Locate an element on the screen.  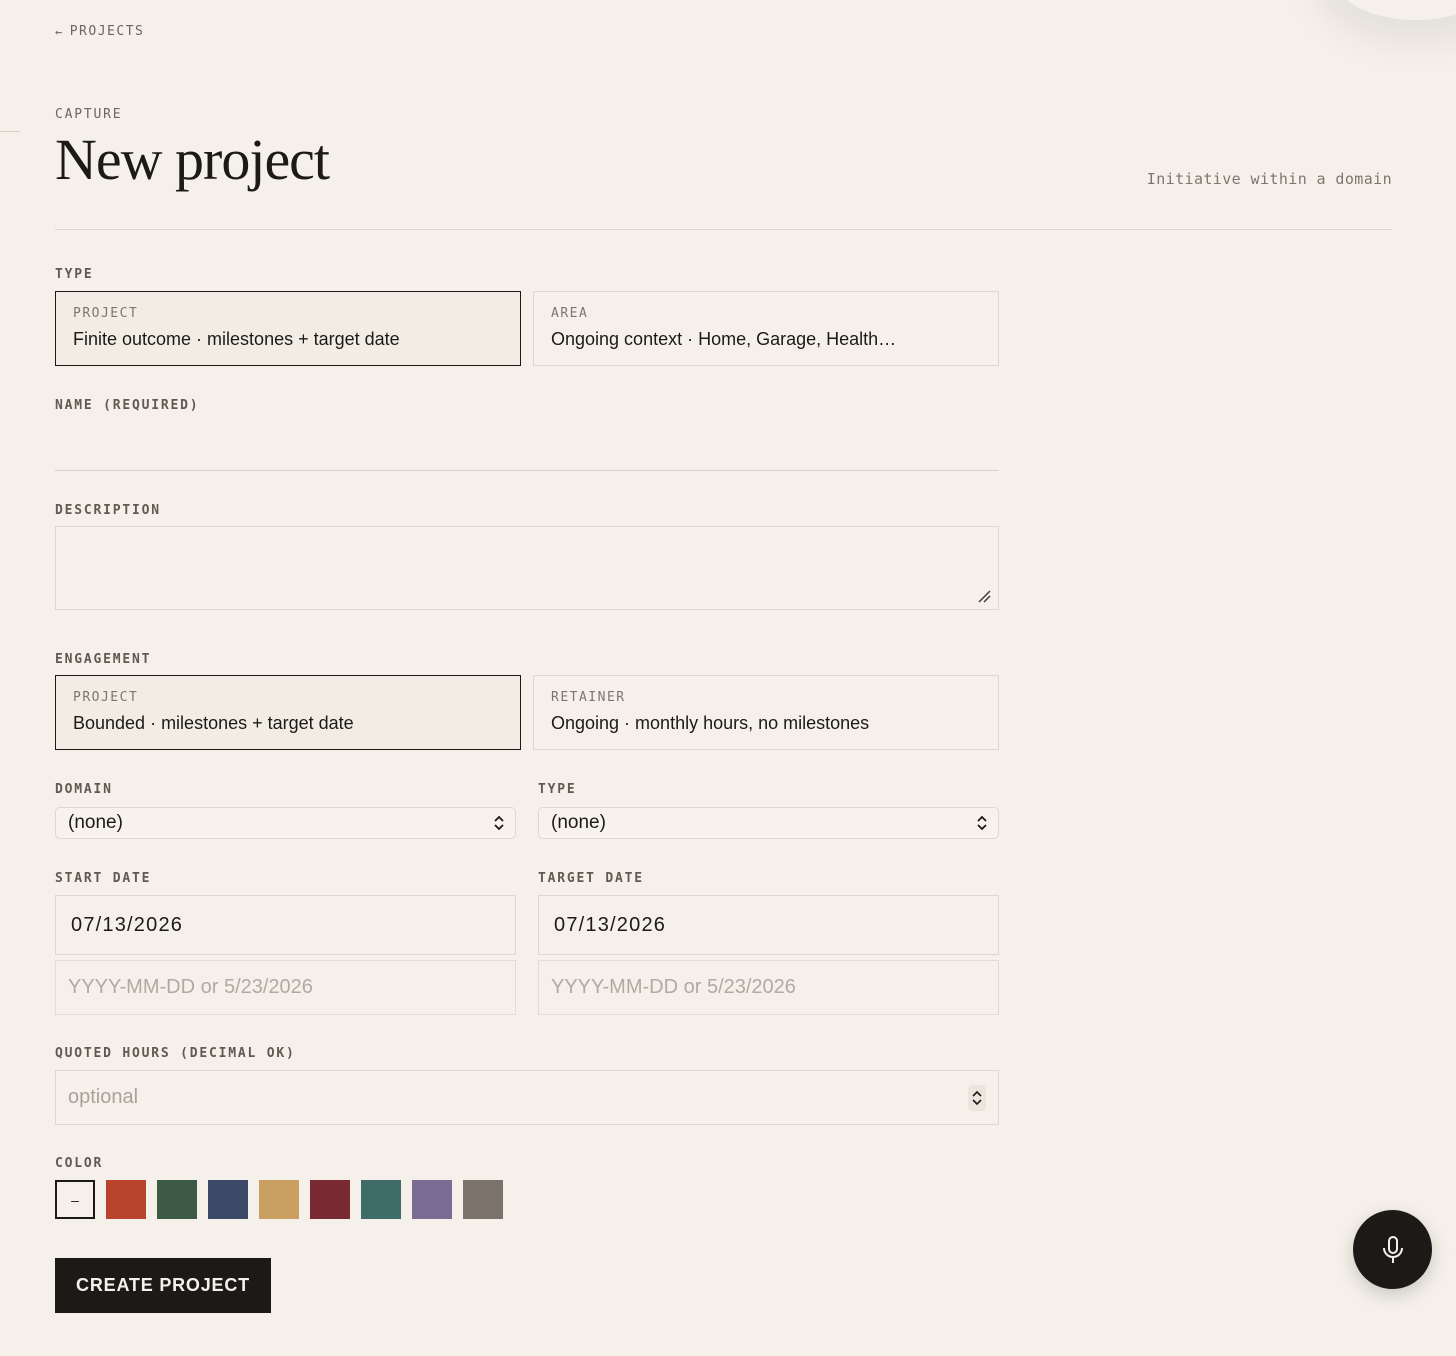
engagement-option-description: Ongoing · monthly hours, no milestones is located at coordinates (710, 723).